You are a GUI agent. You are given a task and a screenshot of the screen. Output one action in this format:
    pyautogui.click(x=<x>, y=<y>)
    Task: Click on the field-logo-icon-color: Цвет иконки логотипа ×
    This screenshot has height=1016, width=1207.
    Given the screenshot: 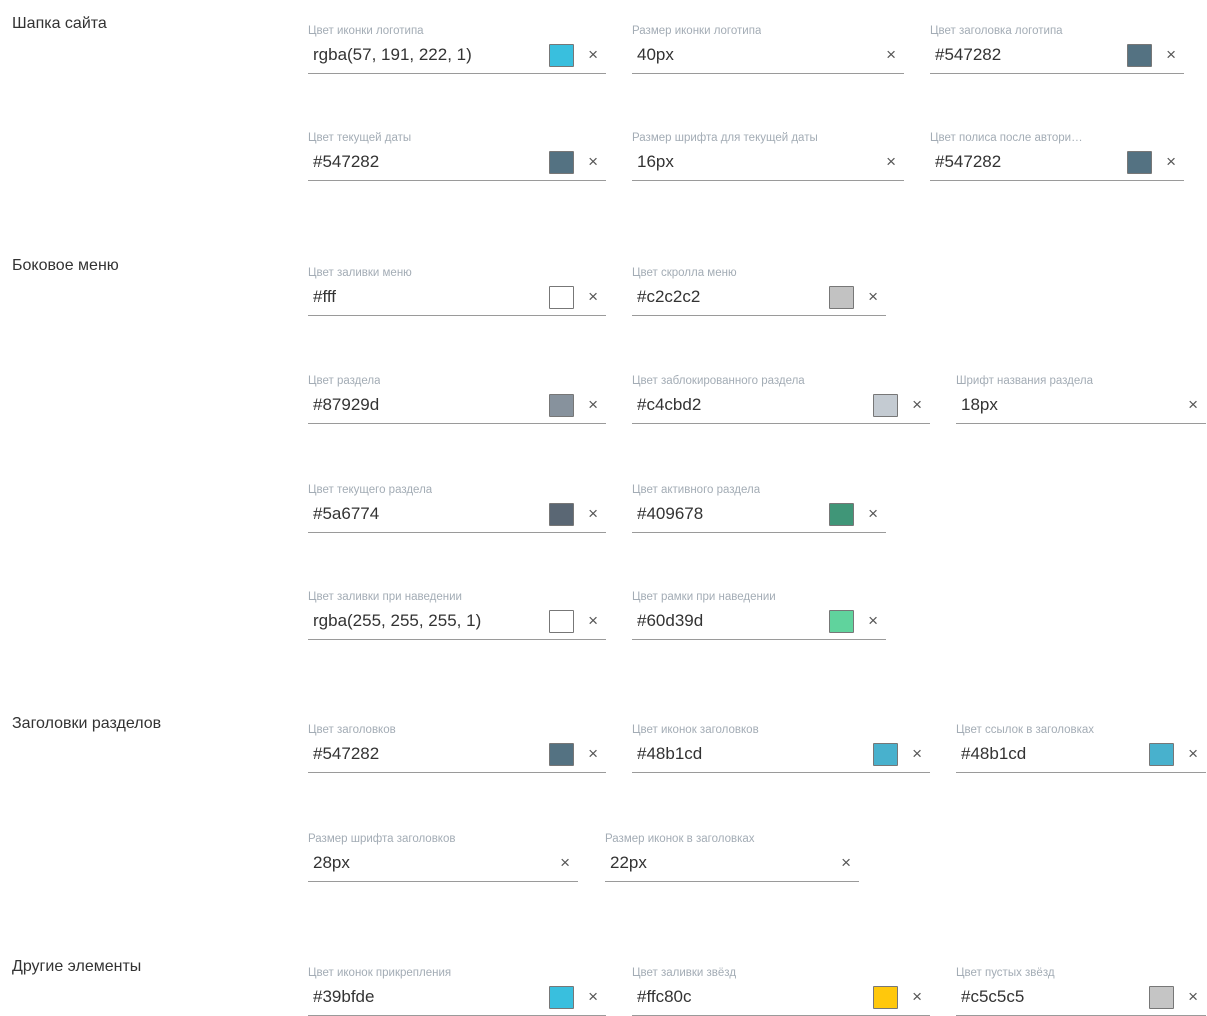 What is the action you would take?
    pyautogui.click(x=457, y=49)
    